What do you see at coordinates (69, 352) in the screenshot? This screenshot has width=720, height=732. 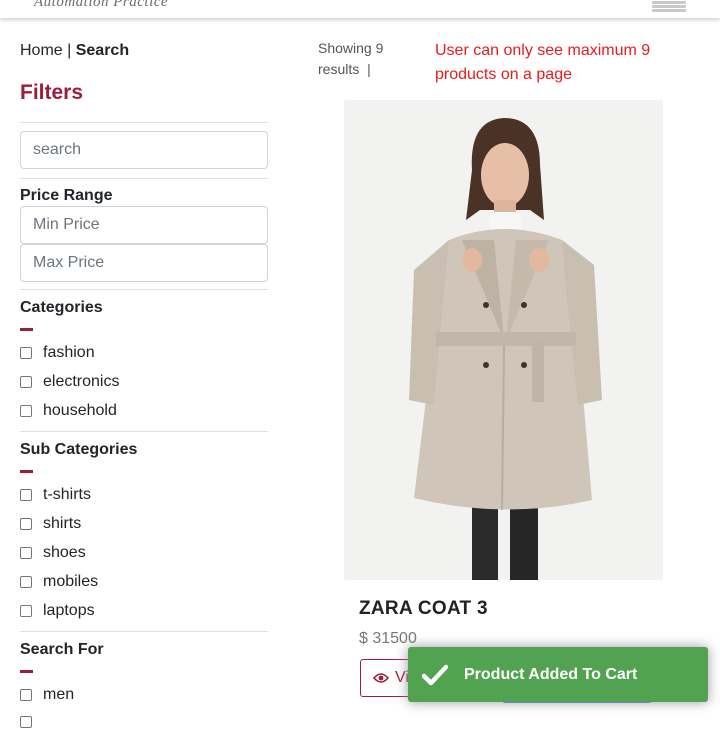 I see `checkbox-label: fashion` at bounding box center [69, 352].